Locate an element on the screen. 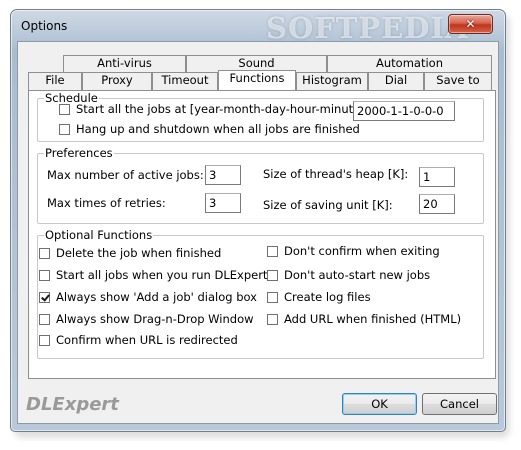 The image size is (521, 450). saving-unit-label: Size of saving unit [K]: is located at coordinates (328, 205).